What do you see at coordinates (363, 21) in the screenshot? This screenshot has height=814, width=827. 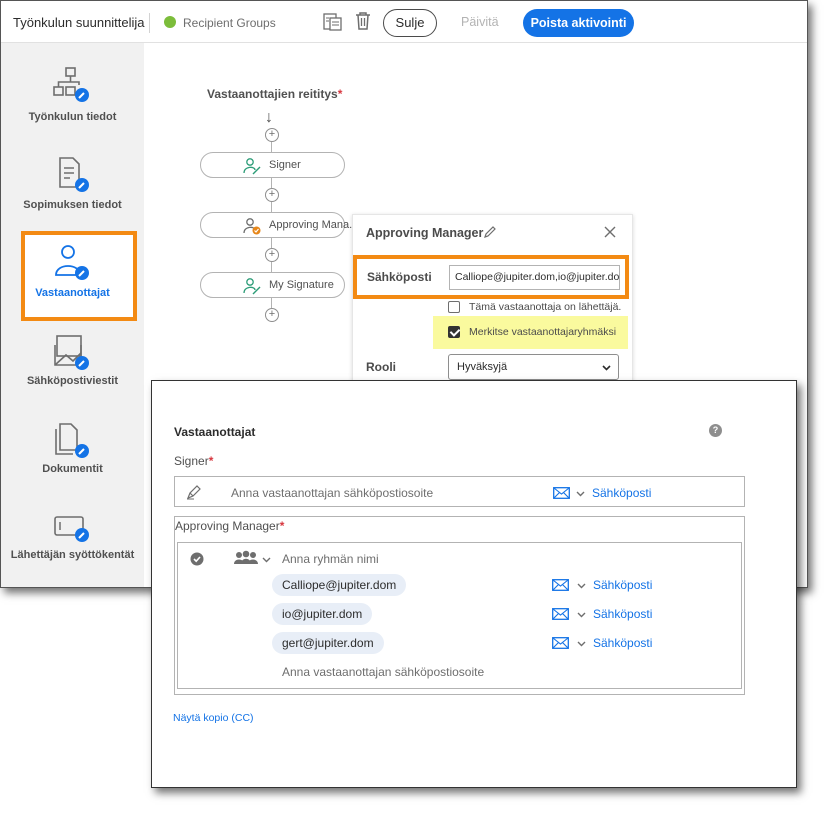 I see `trash-icon` at bounding box center [363, 21].